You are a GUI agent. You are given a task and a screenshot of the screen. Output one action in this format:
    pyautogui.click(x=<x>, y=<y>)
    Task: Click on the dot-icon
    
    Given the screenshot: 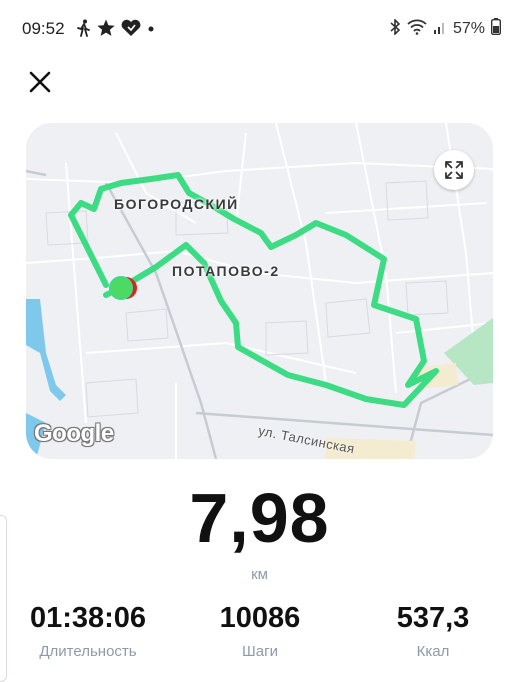 What is the action you would take?
    pyautogui.click(x=151, y=30)
    